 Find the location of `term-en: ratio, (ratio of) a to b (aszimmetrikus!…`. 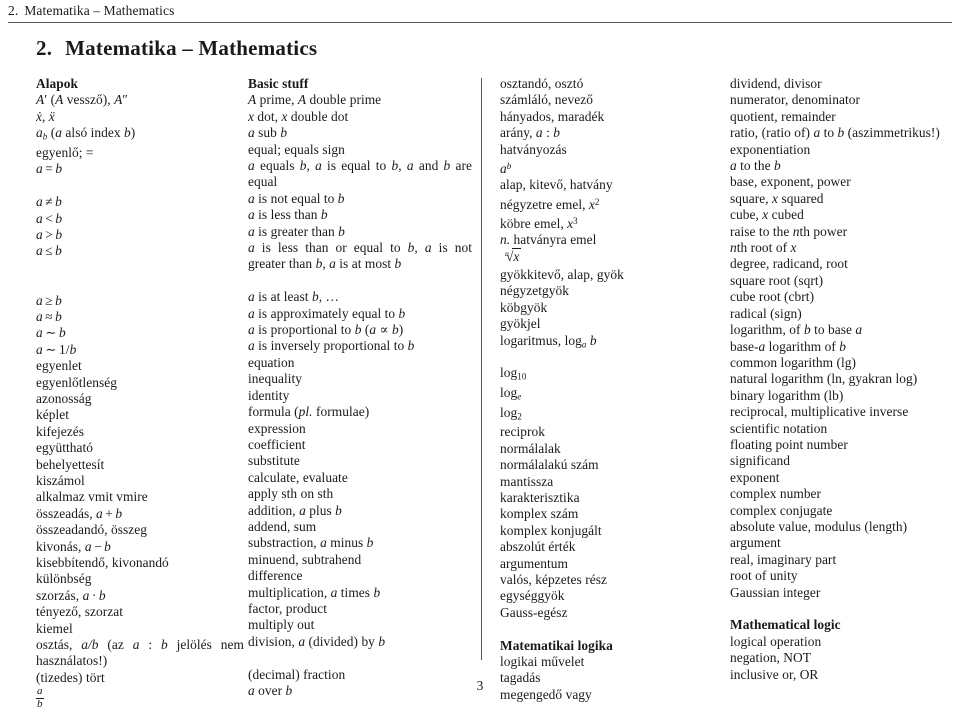

term-en: ratio, (ratio of) a to b (aszimmetrikus!… is located at coordinates (835, 133).